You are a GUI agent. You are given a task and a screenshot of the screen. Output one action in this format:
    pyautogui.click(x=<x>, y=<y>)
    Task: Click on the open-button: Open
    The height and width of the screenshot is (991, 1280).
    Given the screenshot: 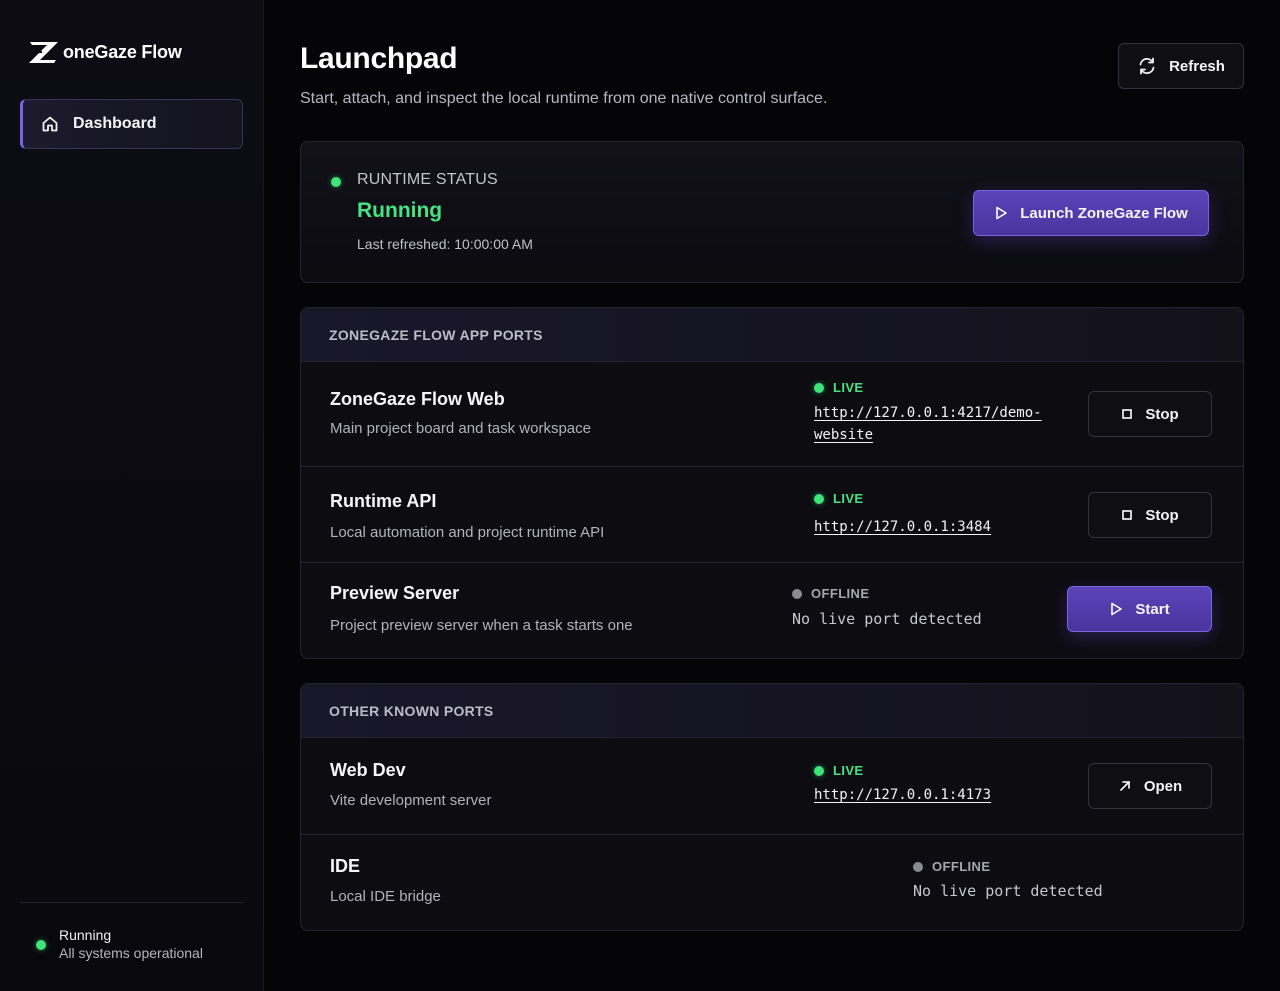 What is the action you would take?
    pyautogui.click(x=1150, y=786)
    